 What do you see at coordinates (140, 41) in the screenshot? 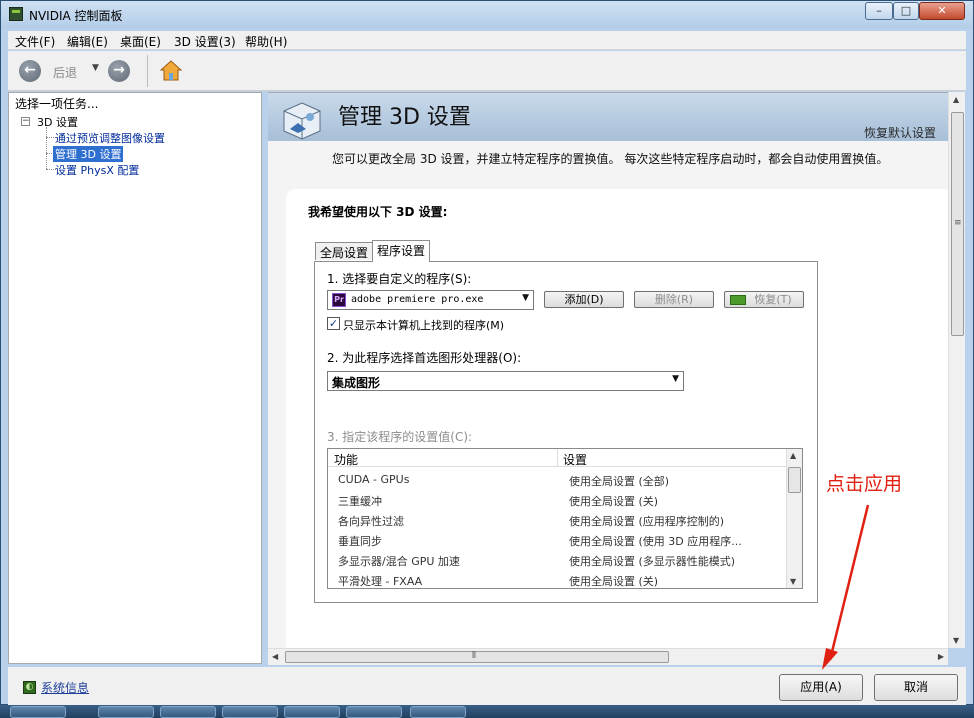
I see `menu-desktop: 桌面(E)` at bounding box center [140, 41].